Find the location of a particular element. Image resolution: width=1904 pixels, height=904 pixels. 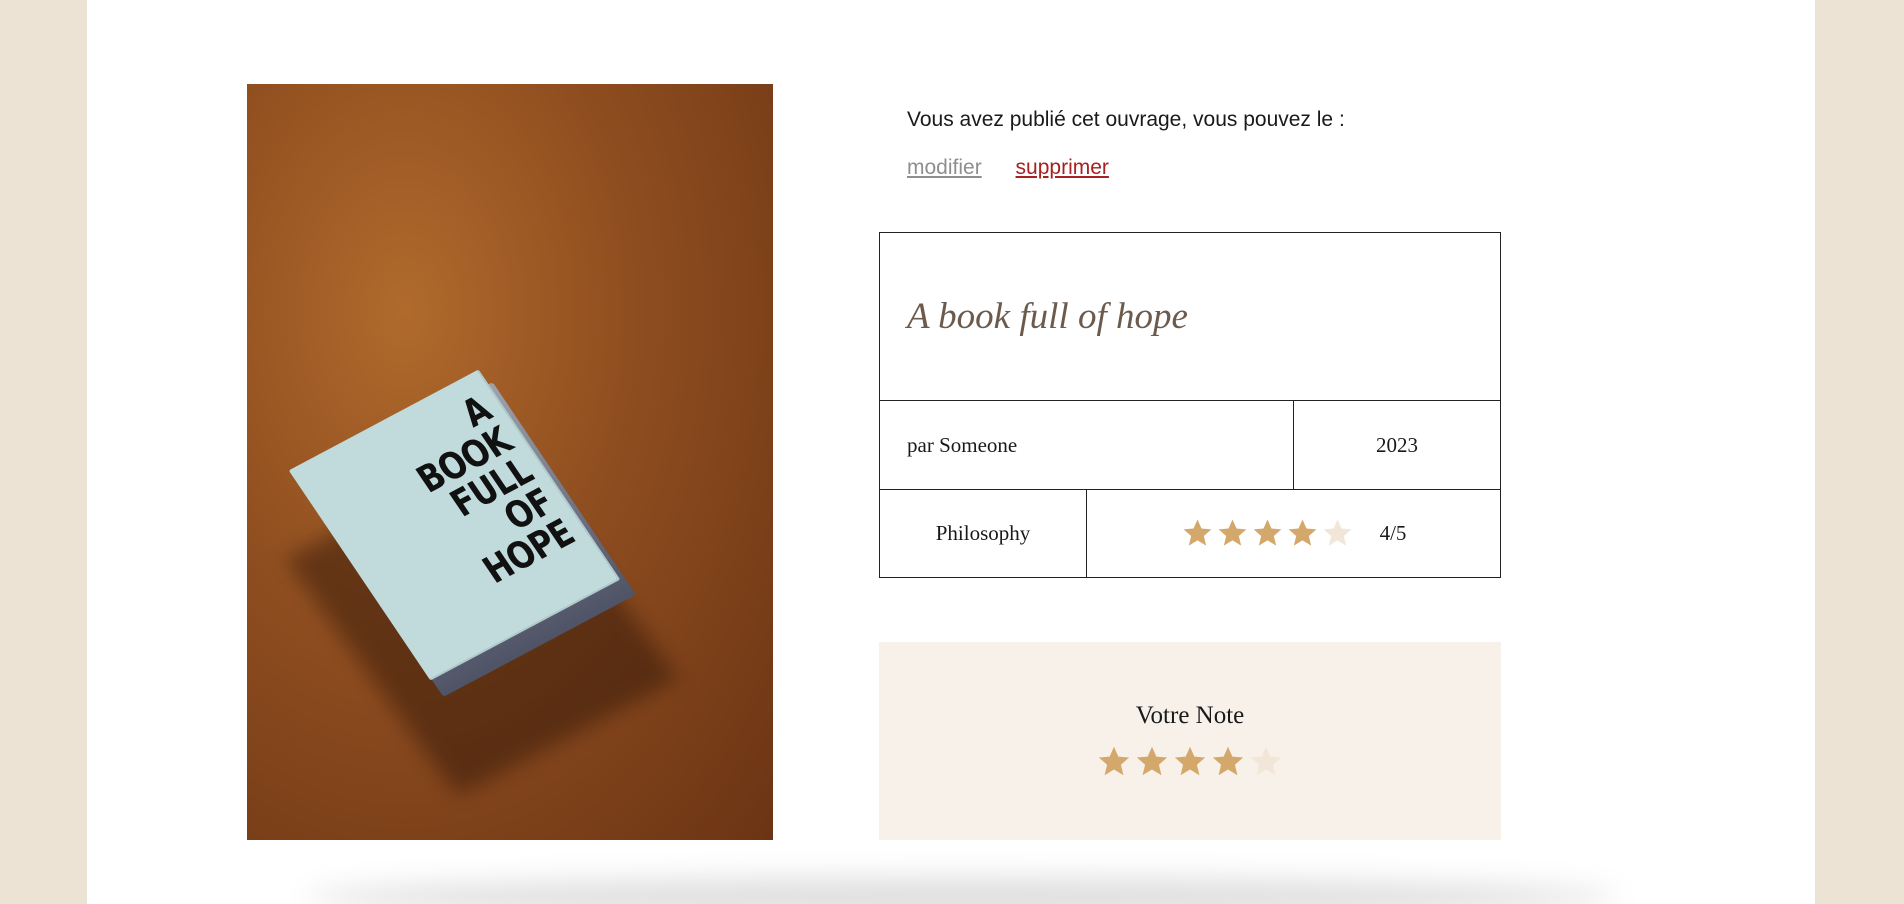

genre-rating-row: Philosophy 4/5 is located at coordinates (1190, 533).